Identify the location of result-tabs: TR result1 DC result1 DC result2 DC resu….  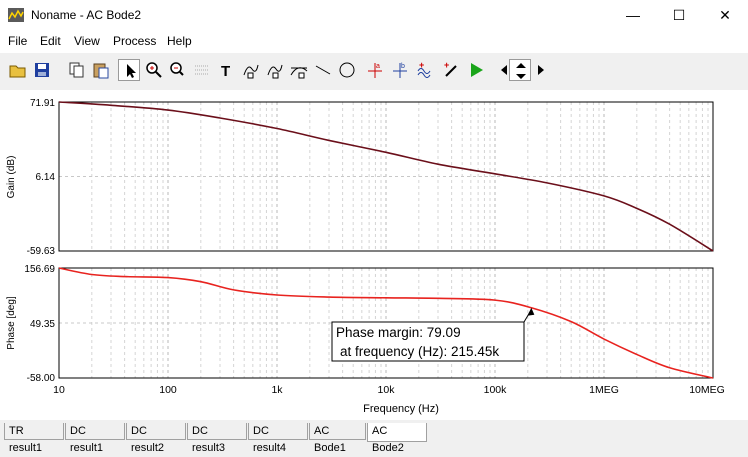
(374, 437).